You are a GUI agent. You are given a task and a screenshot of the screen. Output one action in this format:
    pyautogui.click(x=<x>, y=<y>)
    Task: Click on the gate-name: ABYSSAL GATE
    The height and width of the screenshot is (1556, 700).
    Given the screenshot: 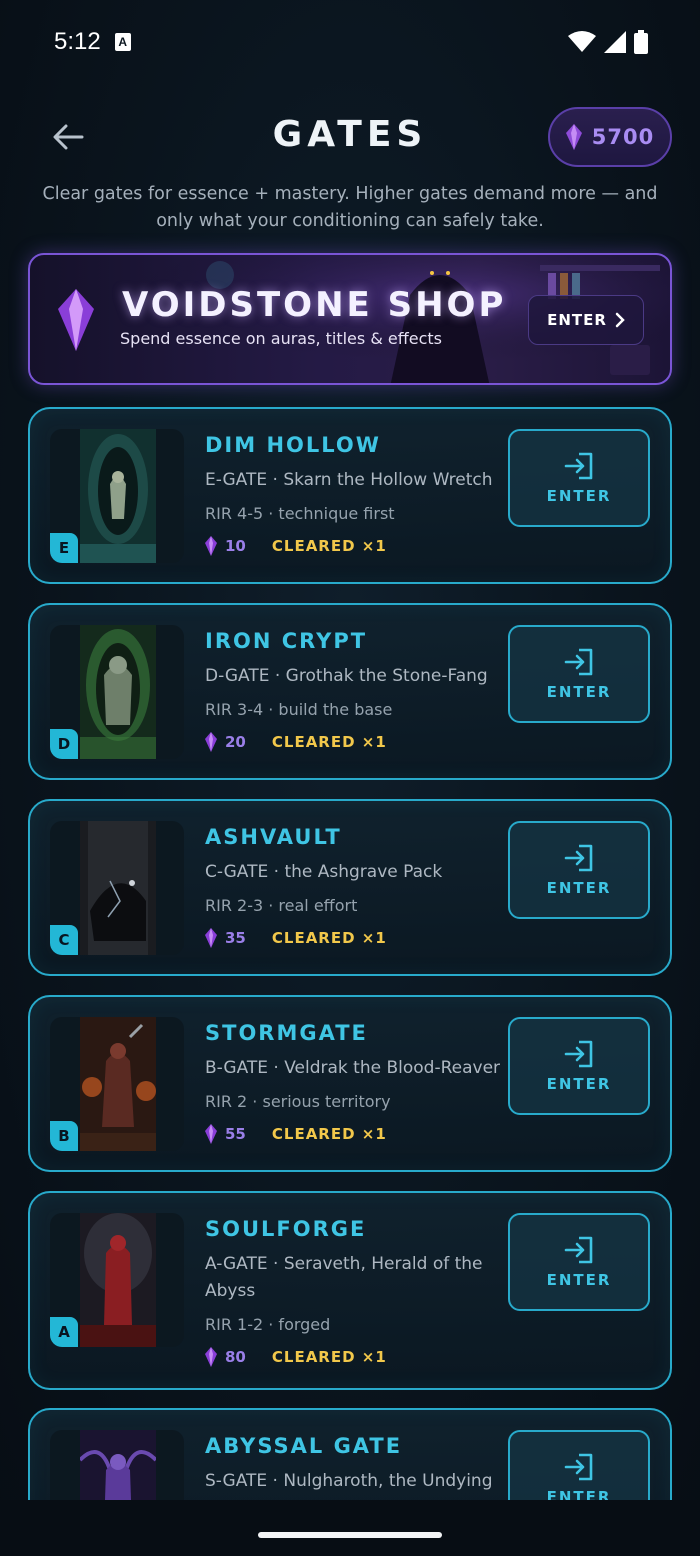 What is the action you would take?
    pyautogui.click(x=304, y=1446)
    